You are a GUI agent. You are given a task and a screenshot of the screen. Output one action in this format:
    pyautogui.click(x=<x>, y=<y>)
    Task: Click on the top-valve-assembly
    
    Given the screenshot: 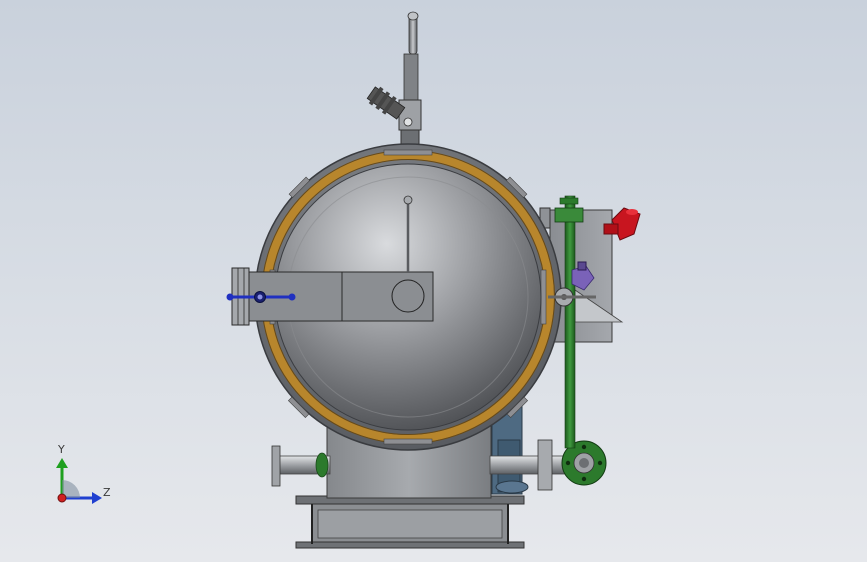 What is the action you would take?
    pyautogui.click(x=394, y=78)
    